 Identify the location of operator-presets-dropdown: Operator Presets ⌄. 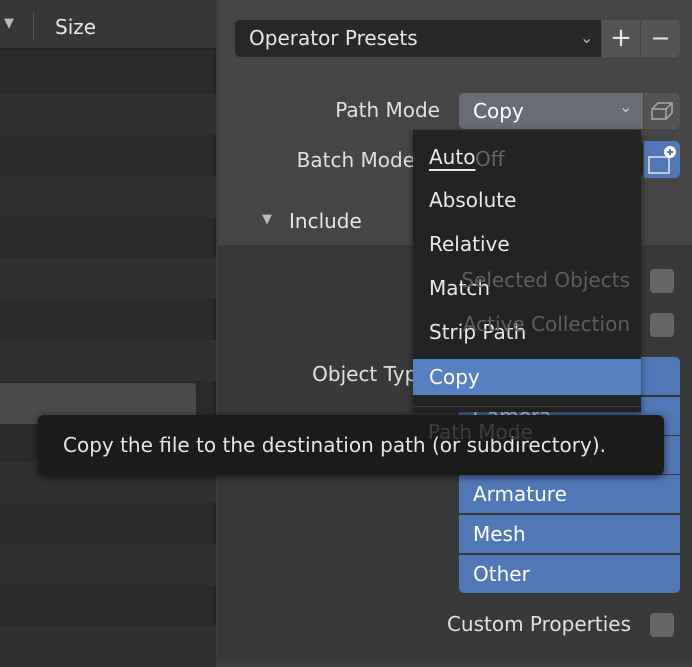
(418, 38).